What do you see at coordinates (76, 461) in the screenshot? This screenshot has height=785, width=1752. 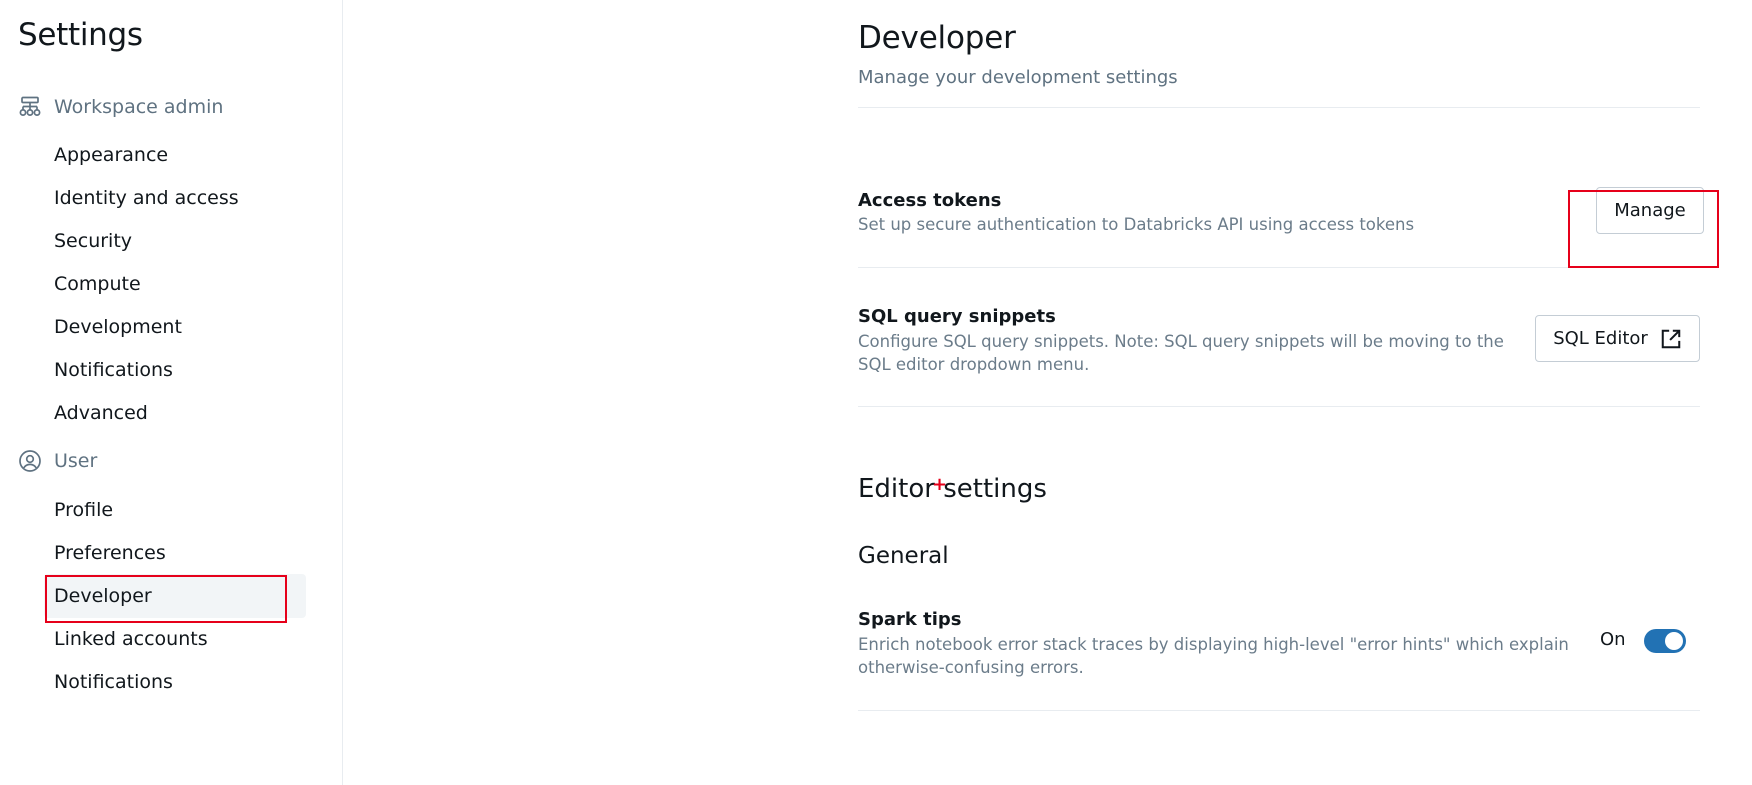 I see `section-label: User` at bounding box center [76, 461].